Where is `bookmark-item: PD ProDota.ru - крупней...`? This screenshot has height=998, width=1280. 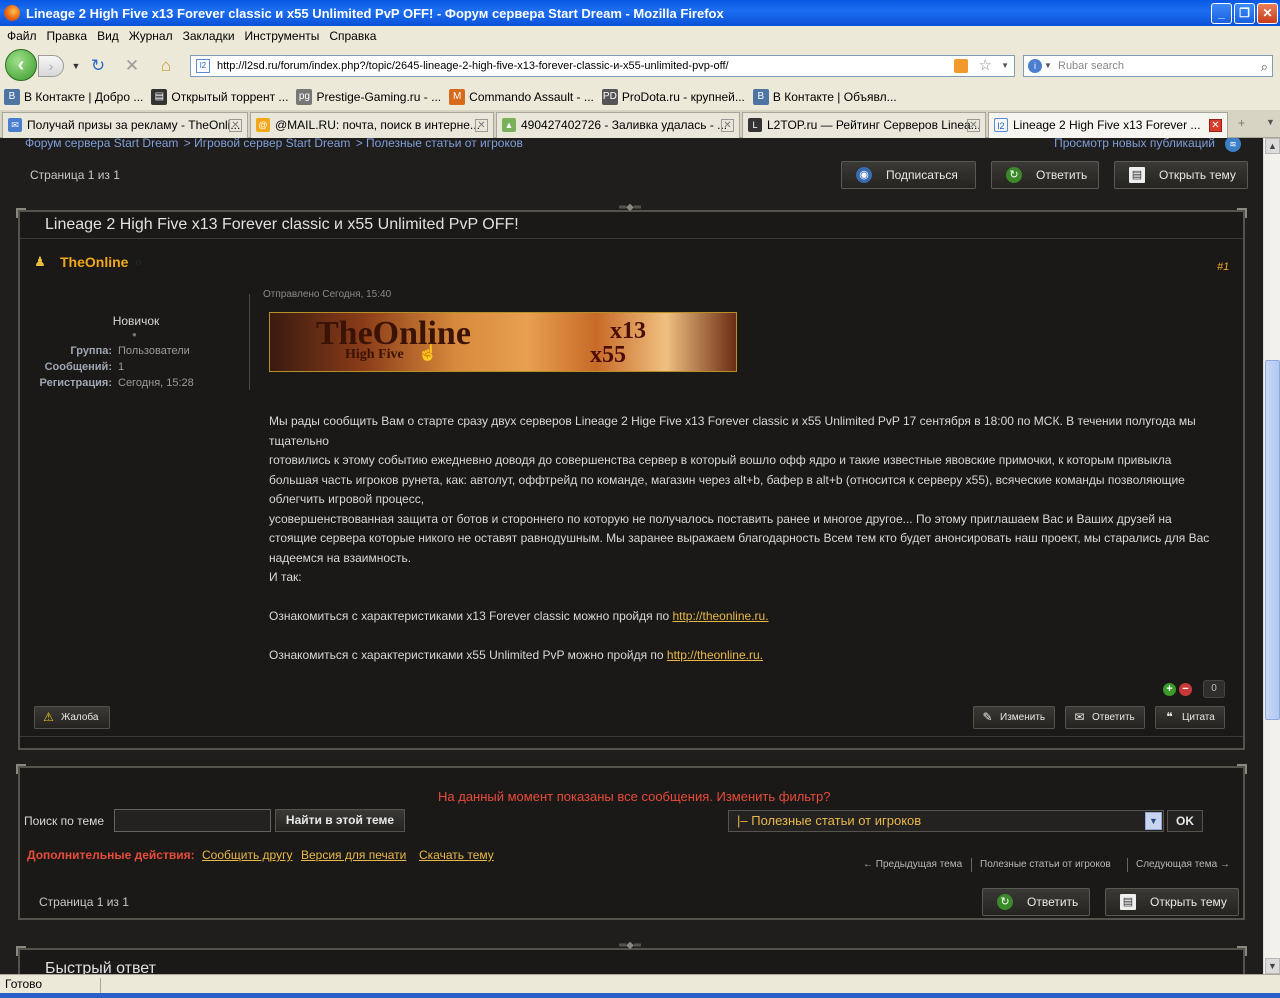 bookmark-item: PD ProDota.ru - крупней... is located at coordinates (673, 97).